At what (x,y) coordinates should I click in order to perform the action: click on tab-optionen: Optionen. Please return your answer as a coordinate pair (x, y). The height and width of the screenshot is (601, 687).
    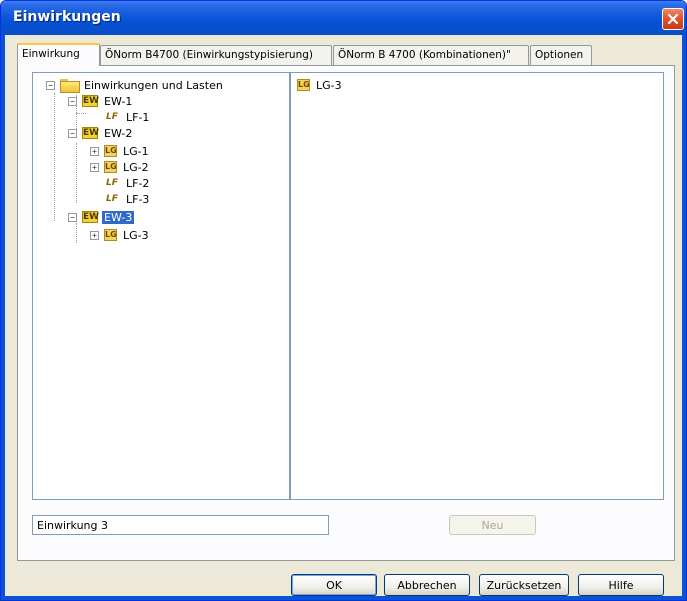
    Looking at the image, I should click on (561, 55).